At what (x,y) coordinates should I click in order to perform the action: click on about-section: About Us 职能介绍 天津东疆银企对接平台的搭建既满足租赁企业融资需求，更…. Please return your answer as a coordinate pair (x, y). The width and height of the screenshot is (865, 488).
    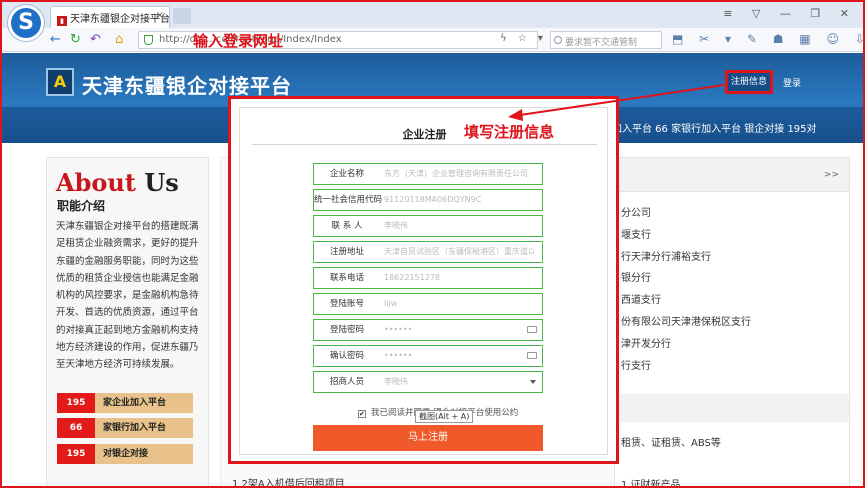
    Looking at the image, I should click on (127, 321).